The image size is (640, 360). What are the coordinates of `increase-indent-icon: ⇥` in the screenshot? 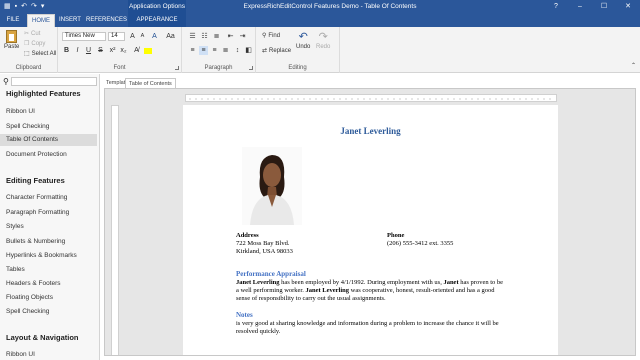 It's located at (242, 36).